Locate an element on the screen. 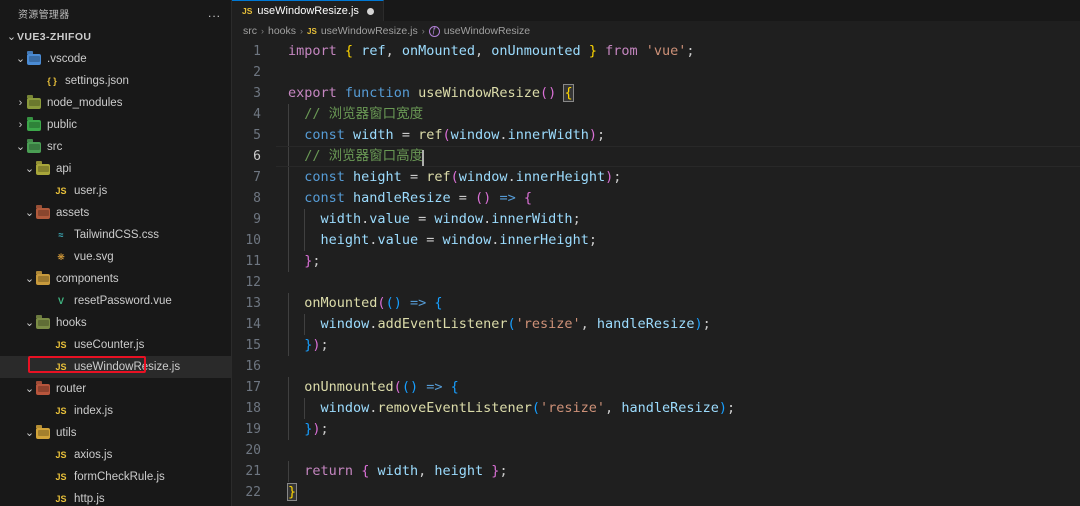 This screenshot has width=1080, height=506. tree-item-router: ⌄ router is located at coordinates (115, 389).